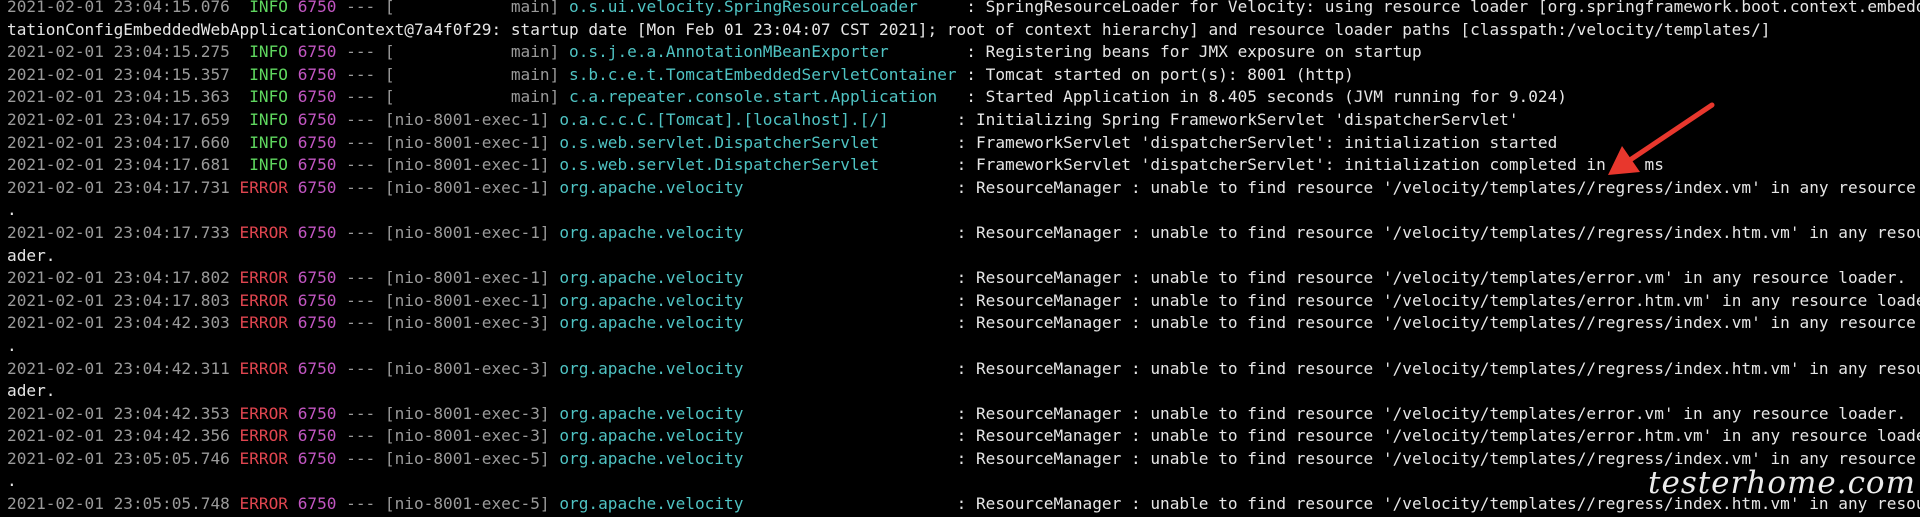 The image size is (1920, 517). Describe the element at coordinates (753, 165) in the screenshot. I see `log-logger: o.s.web.servlet.DispatcherServlet` at that location.